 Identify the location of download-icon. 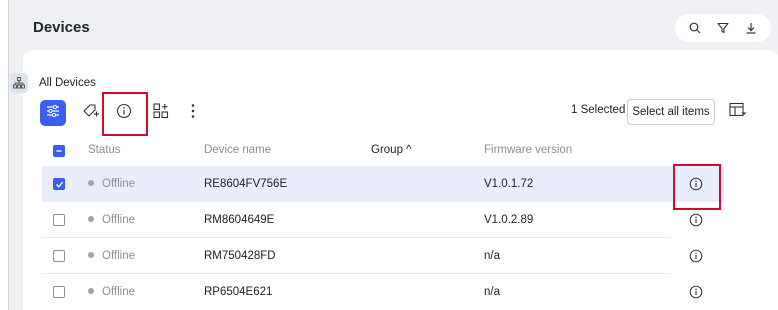
(751, 28).